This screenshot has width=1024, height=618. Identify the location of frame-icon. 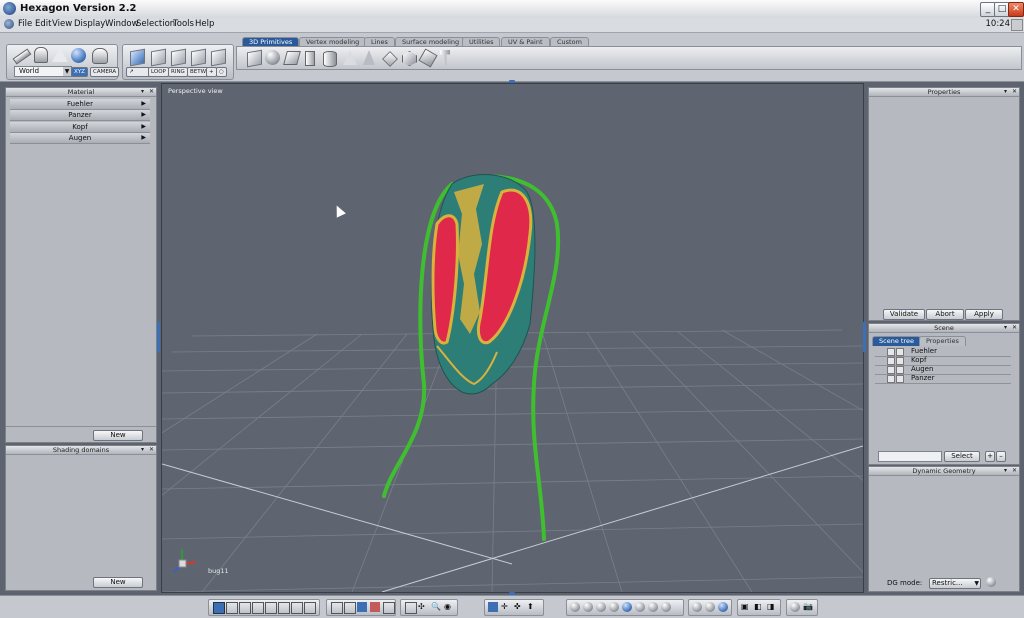
(411, 608).